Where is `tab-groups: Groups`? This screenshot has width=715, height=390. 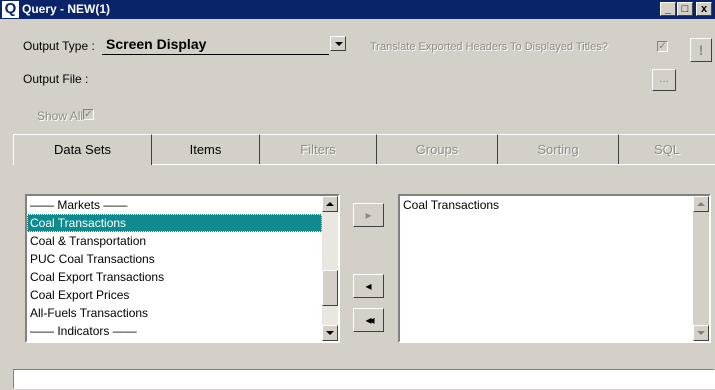 tab-groups: Groups is located at coordinates (437, 149).